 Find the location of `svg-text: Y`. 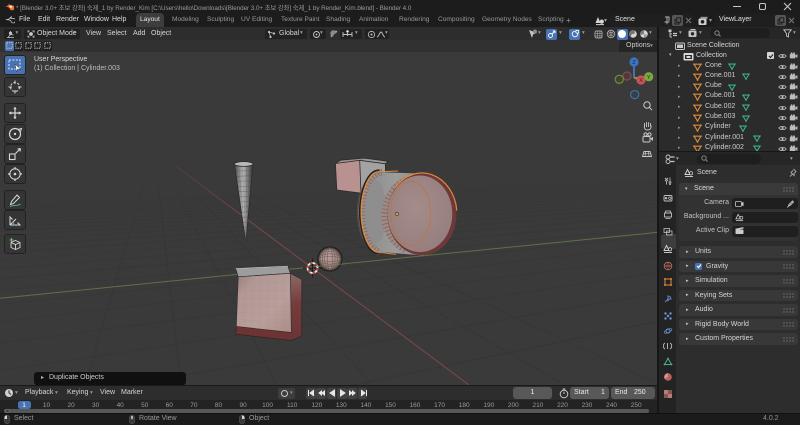

svg-text: Y is located at coordinates (649, 78).